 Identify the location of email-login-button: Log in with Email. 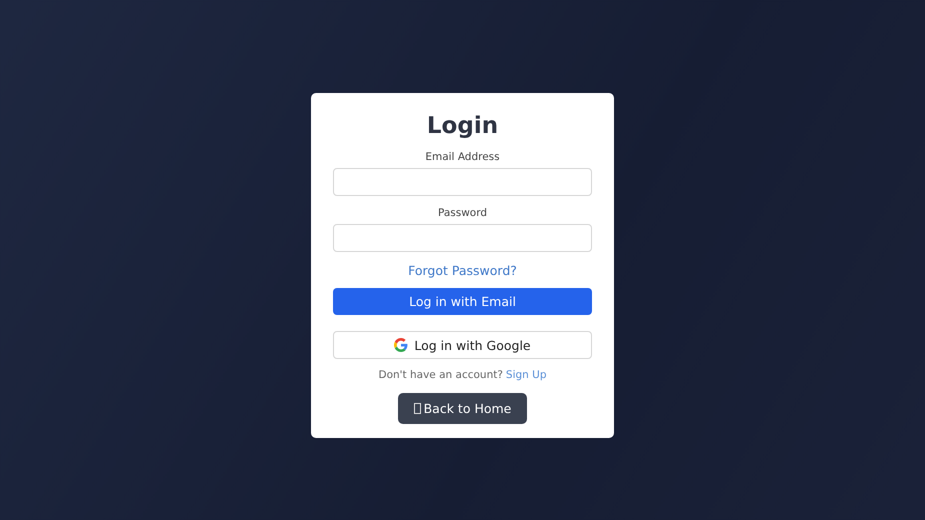
(462, 301).